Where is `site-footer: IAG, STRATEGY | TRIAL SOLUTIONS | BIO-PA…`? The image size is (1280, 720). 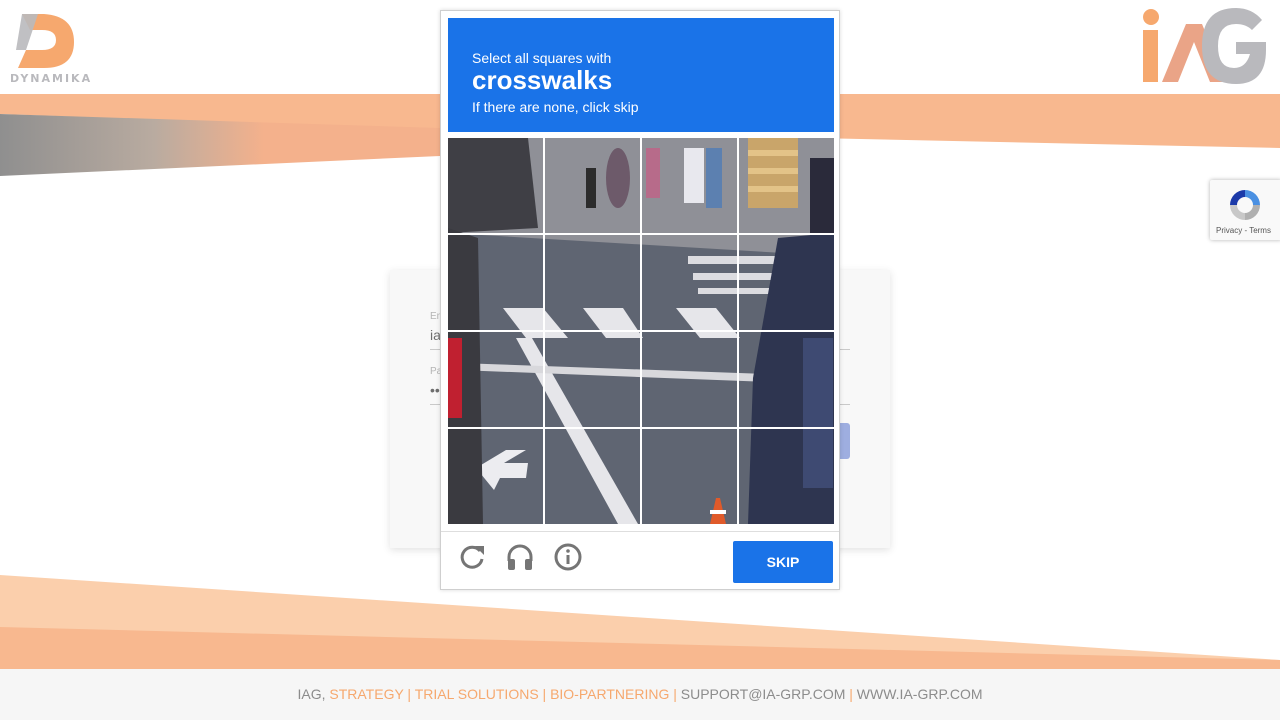 site-footer: IAG, STRATEGY | TRIAL SOLUTIONS | BIO-PA… is located at coordinates (640, 694).